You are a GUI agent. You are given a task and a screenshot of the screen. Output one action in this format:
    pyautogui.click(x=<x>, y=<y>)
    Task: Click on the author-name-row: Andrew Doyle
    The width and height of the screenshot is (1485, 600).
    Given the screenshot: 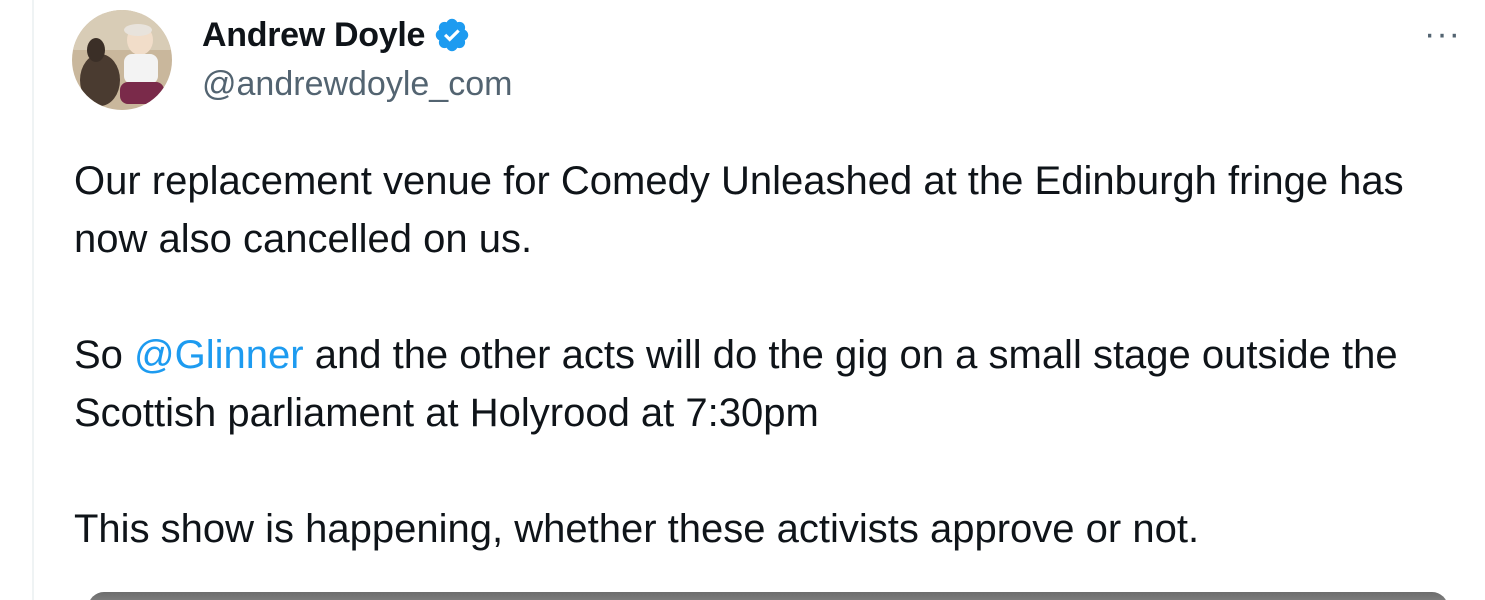 What is the action you would take?
    pyautogui.click(x=357, y=35)
    